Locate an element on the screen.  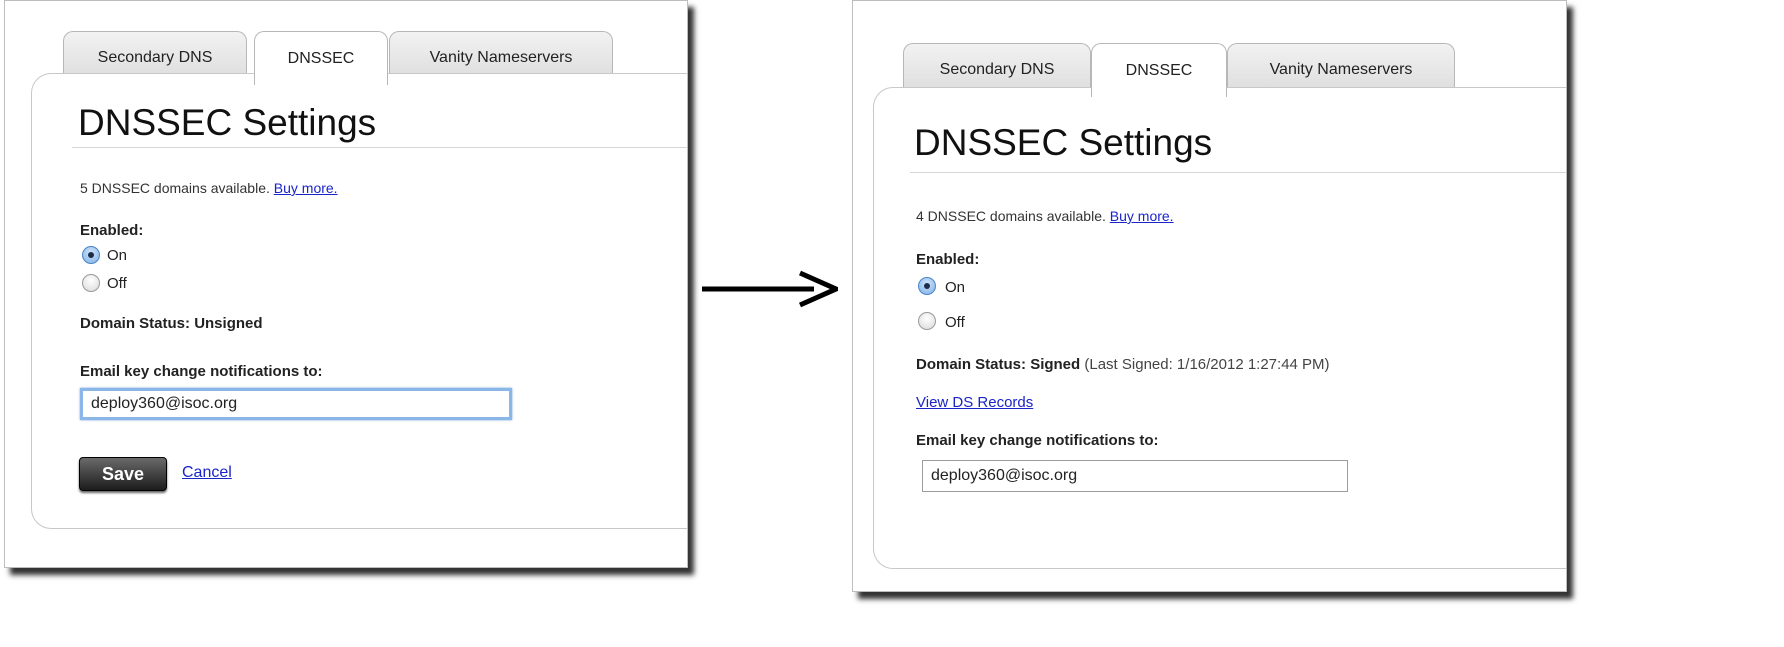
domains-available-text: 4 DNSSEC domains available. Buy more. is located at coordinates (1045, 216).